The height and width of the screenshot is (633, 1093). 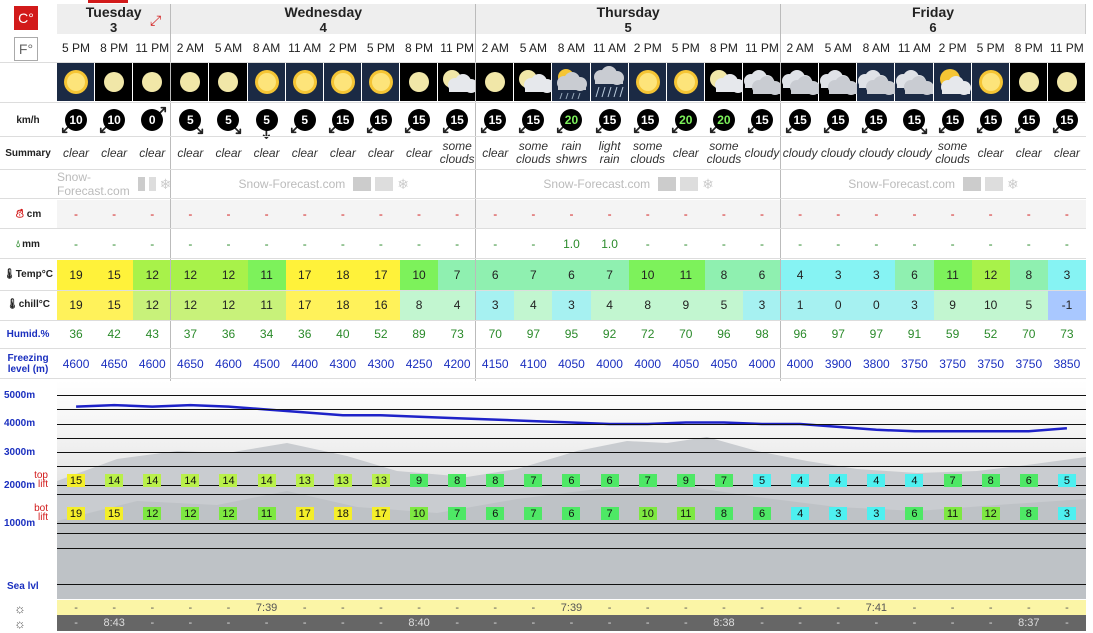 What do you see at coordinates (20, 423) in the screenshot?
I see `altitude-label: 4000m` at bounding box center [20, 423].